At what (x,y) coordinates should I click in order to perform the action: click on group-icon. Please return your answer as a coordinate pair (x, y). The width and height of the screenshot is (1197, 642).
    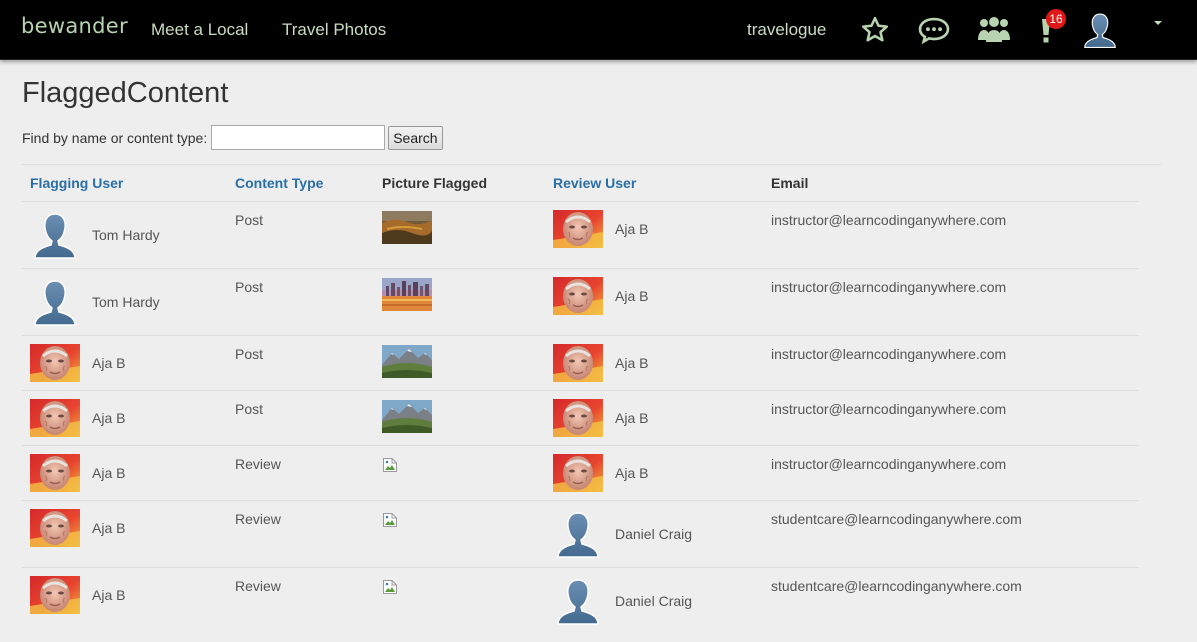
    Looking at the image, I should click on (994, 30).